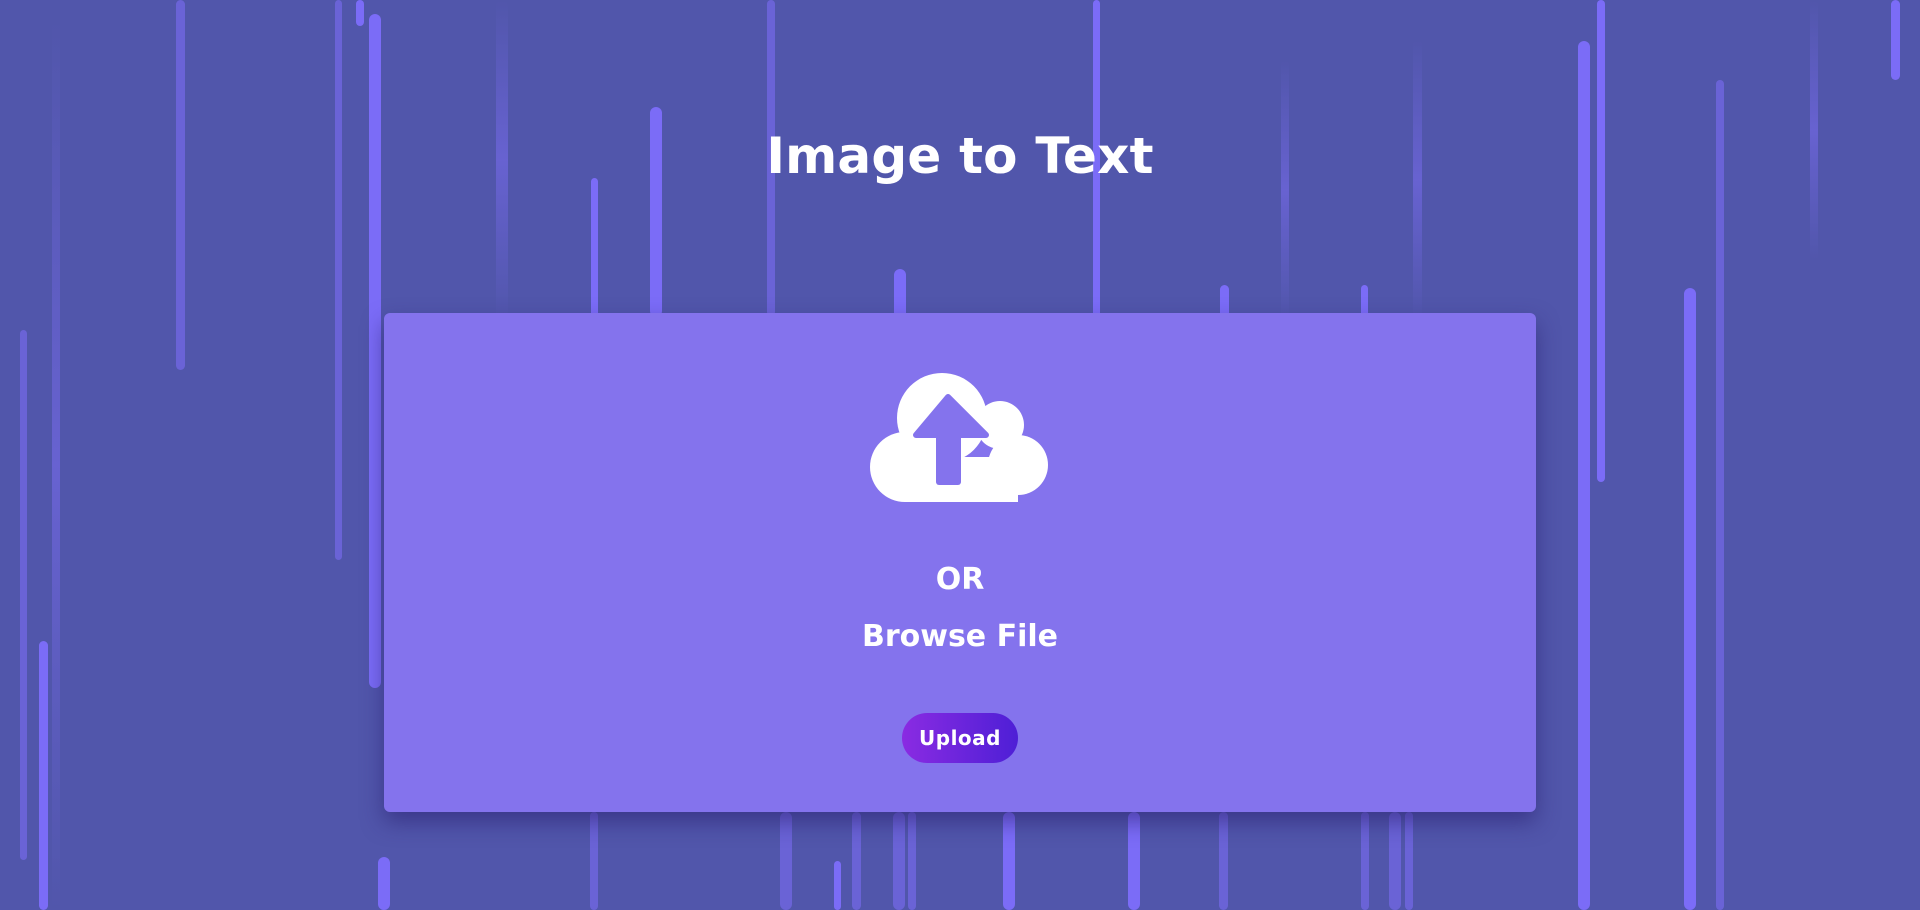 The width and height of the screenshot is (1920, 910). Describe the element at coordinates (960, 579) in the screenshot. I see `or-separator: OR` at that location.